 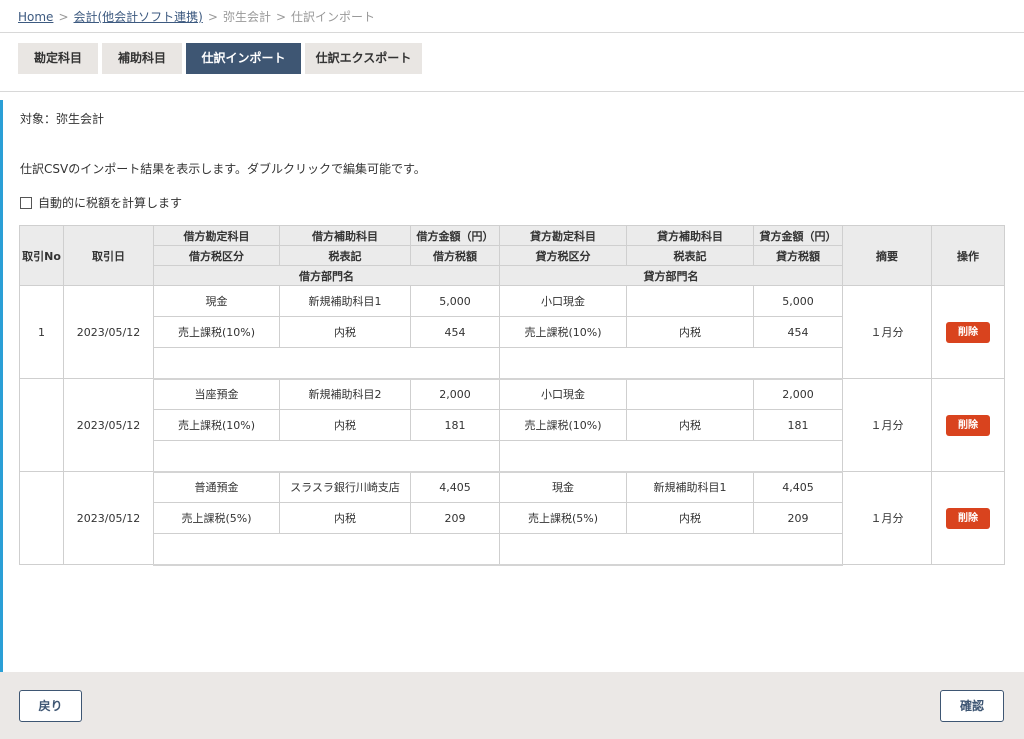 What do you see at coordinates (455, 487) in the screenshot?
I see `cell-debit-amount: 4,405` at bounding box center [455, 487].